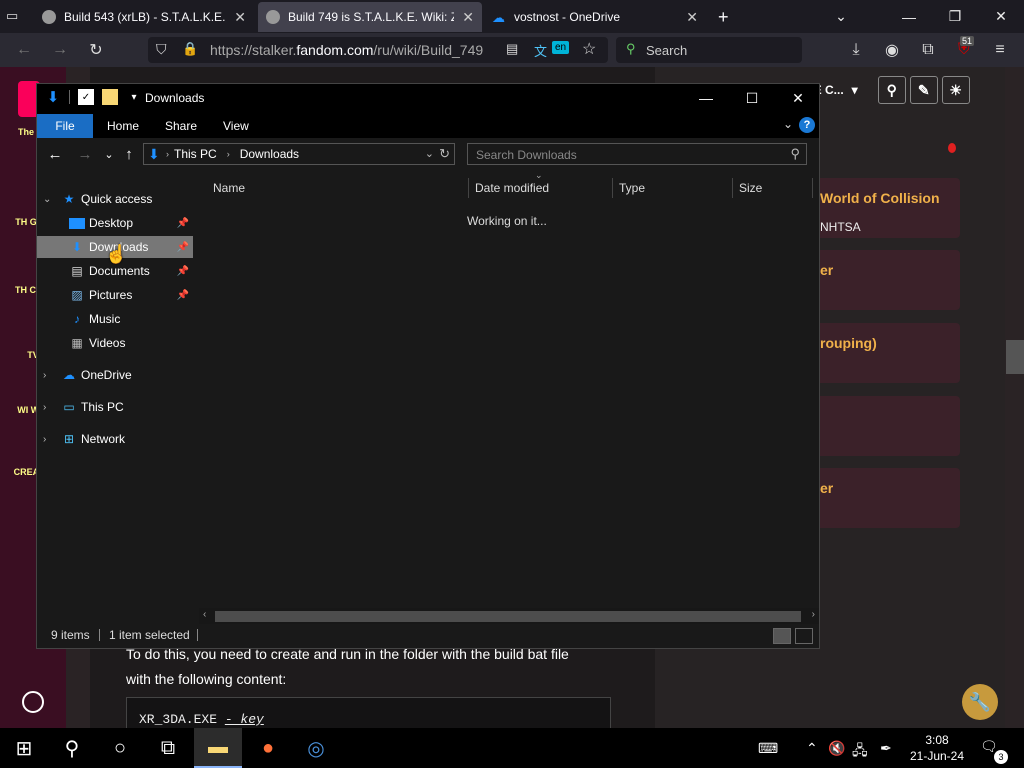  Describe the element at coordinates (190, 49) in the screenshot. I see `lock-icon: 🔒` at that location.